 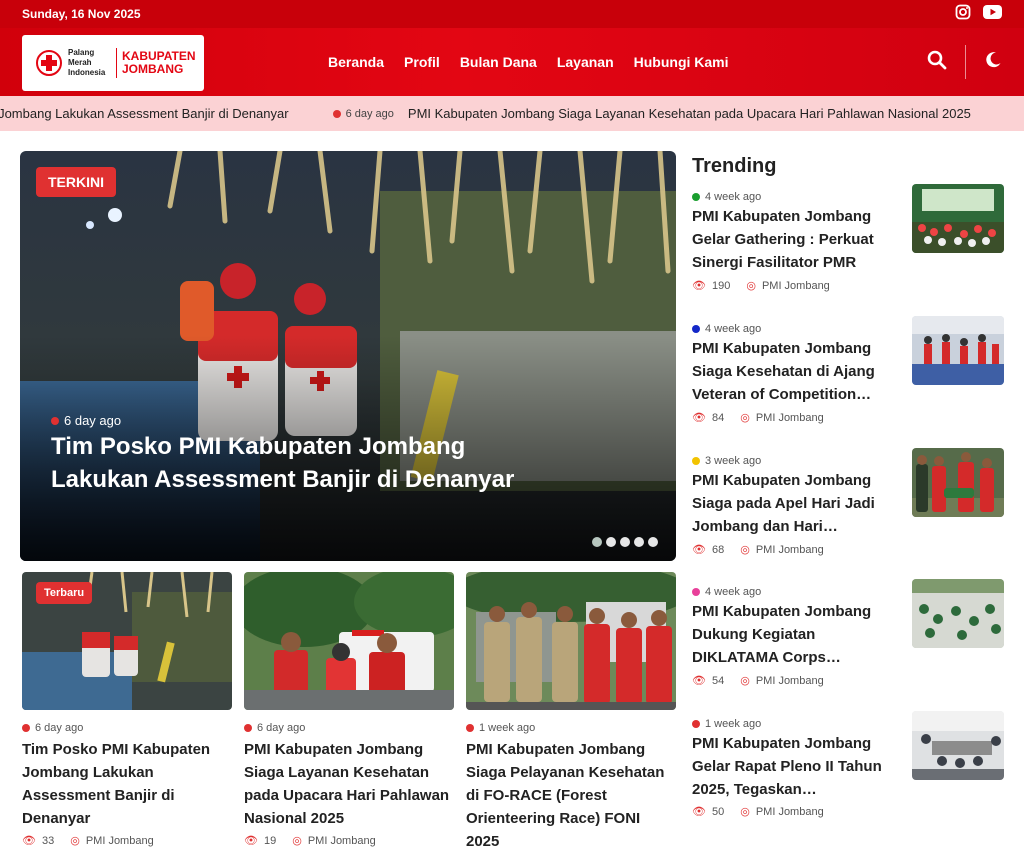 What do you see at coordinates (978, 14) in the screenshot?
I see `social-links` at bounding box center [978, 14].